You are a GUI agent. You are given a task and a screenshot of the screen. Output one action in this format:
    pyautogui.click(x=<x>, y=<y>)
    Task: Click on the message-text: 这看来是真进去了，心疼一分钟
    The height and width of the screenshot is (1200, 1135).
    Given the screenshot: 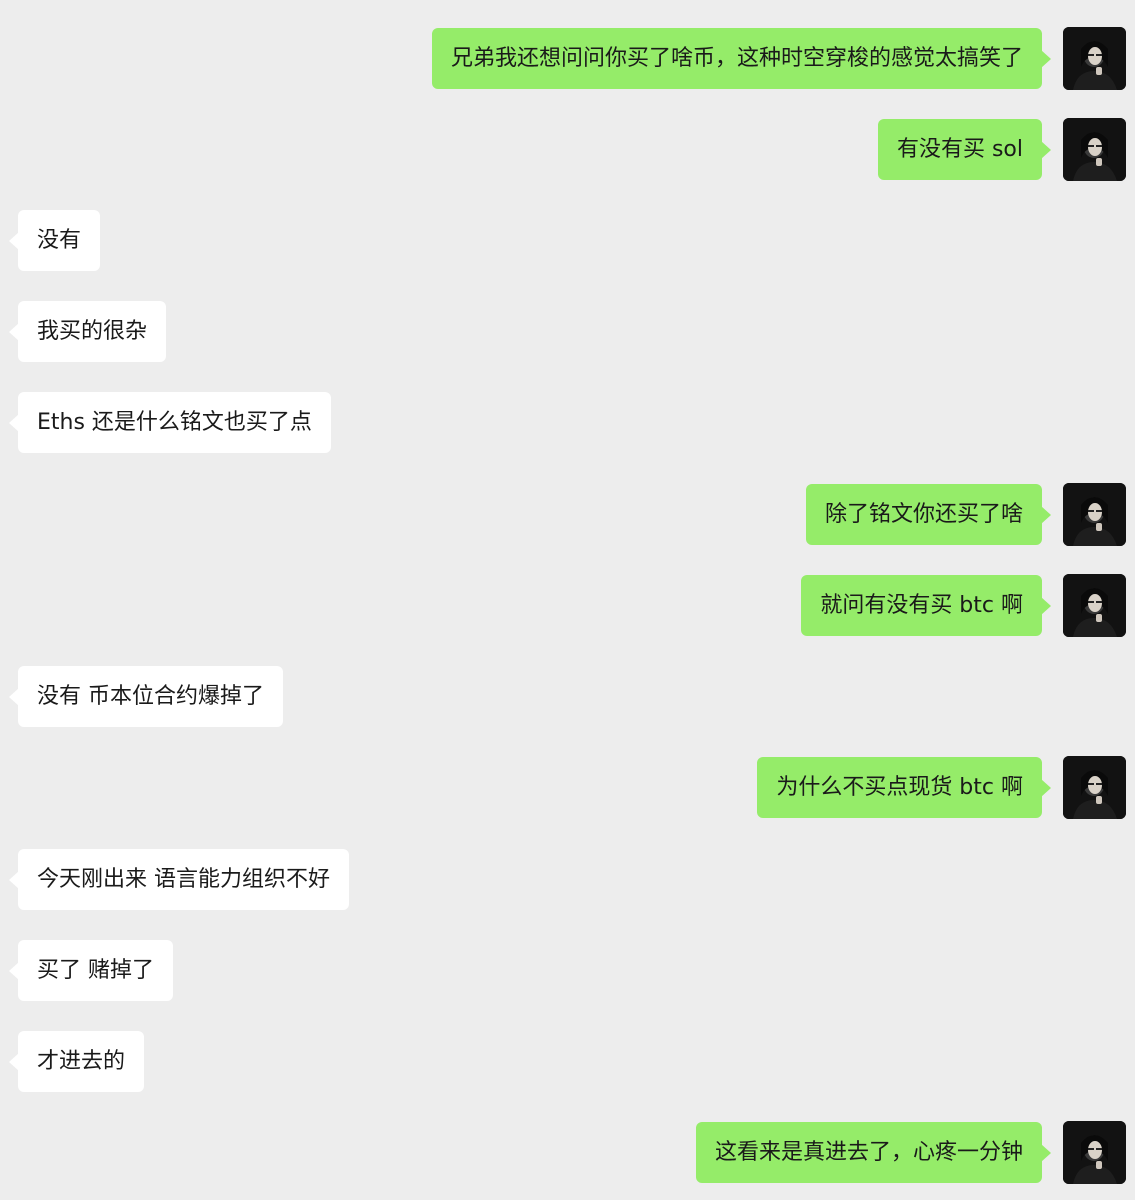 What is the action you would take?
    pyautogui.click(x=868, y=1152)
    